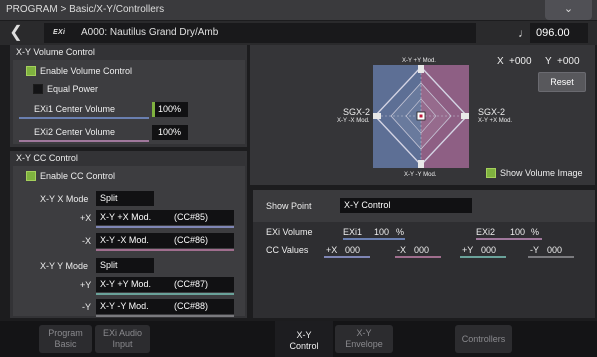  What do you see at coordinates (165, 284) in the screenshot?
I see `plus-y-select: X-Y +Y Mod. (CC#87)` at bounding box center [165, 284].